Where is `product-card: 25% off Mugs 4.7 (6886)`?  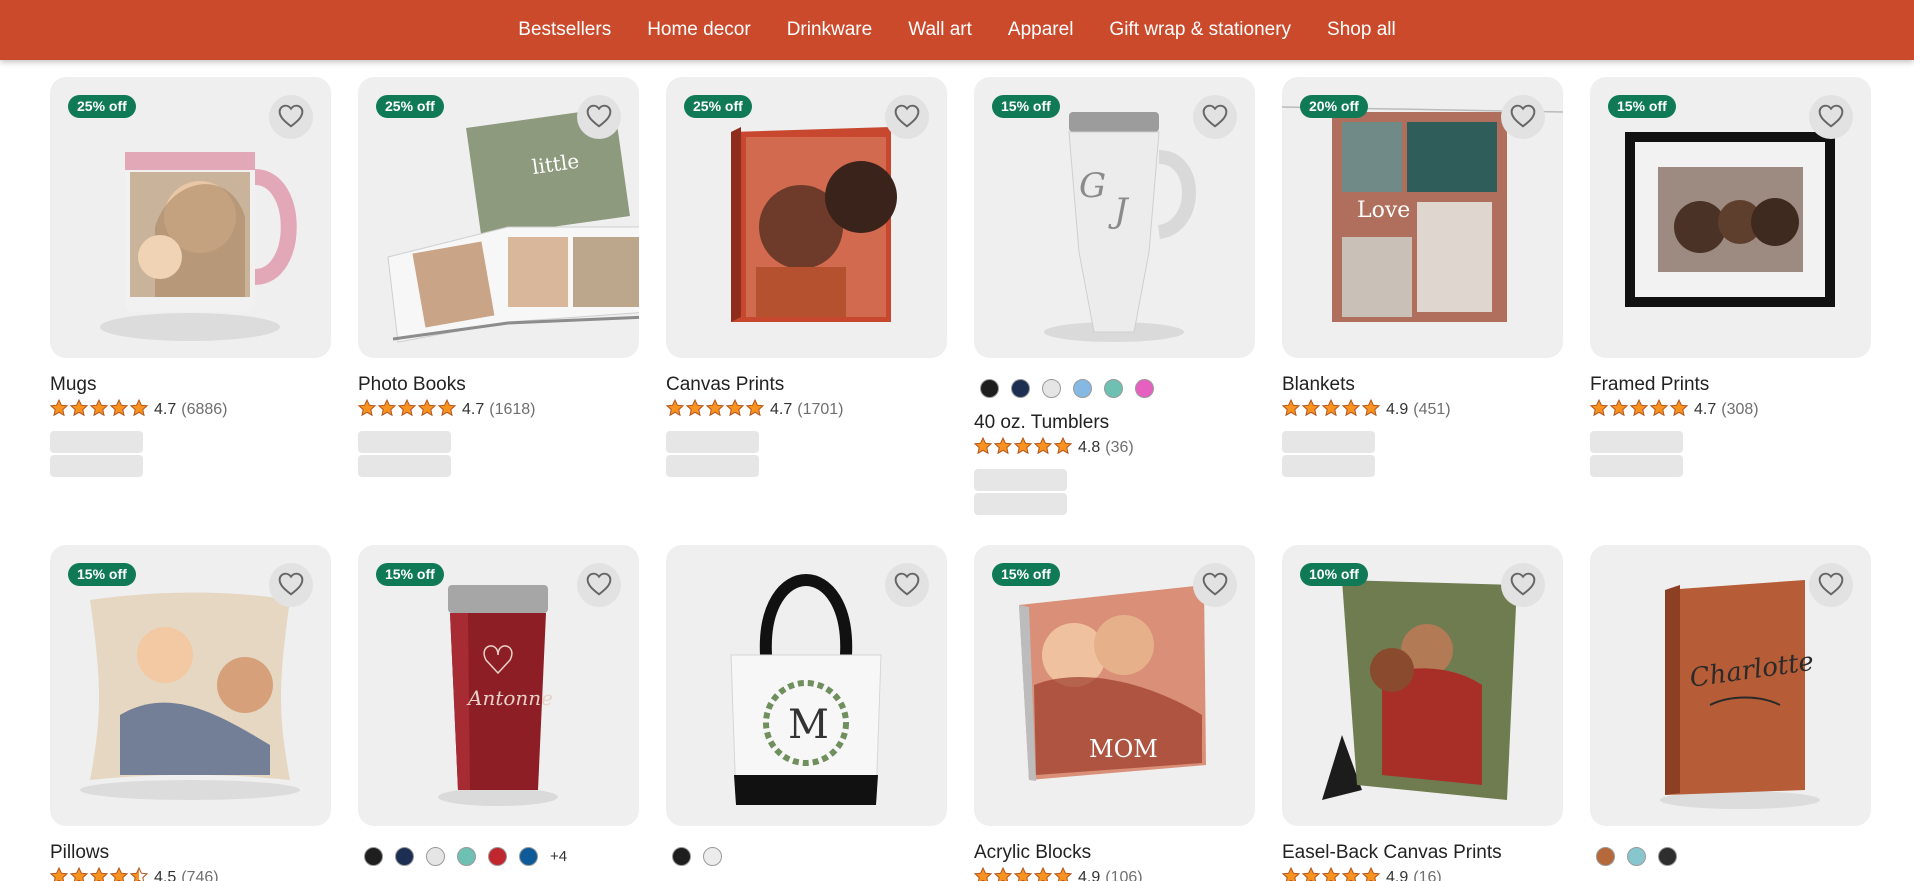
product-card: 25% off Mugs 4.7 (6886) is located at coordinates (190, 277).